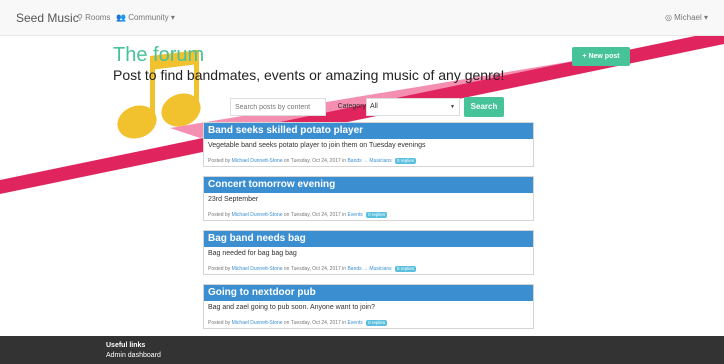  Describe the element at coordinates (484, 107) in the screenshot. I see `search-button: Search` at that location.